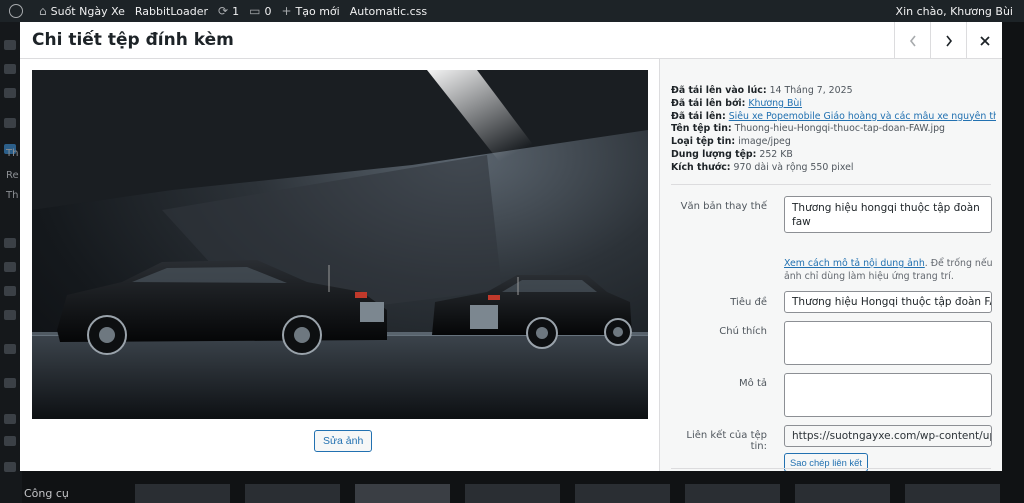 This screenshot has height=503, width=1024. What do you see at coordinates (726, 441) in the screenshot?
I see `file-url-label: Liên kết của tệp tin:` at bounding box center [726, 441].